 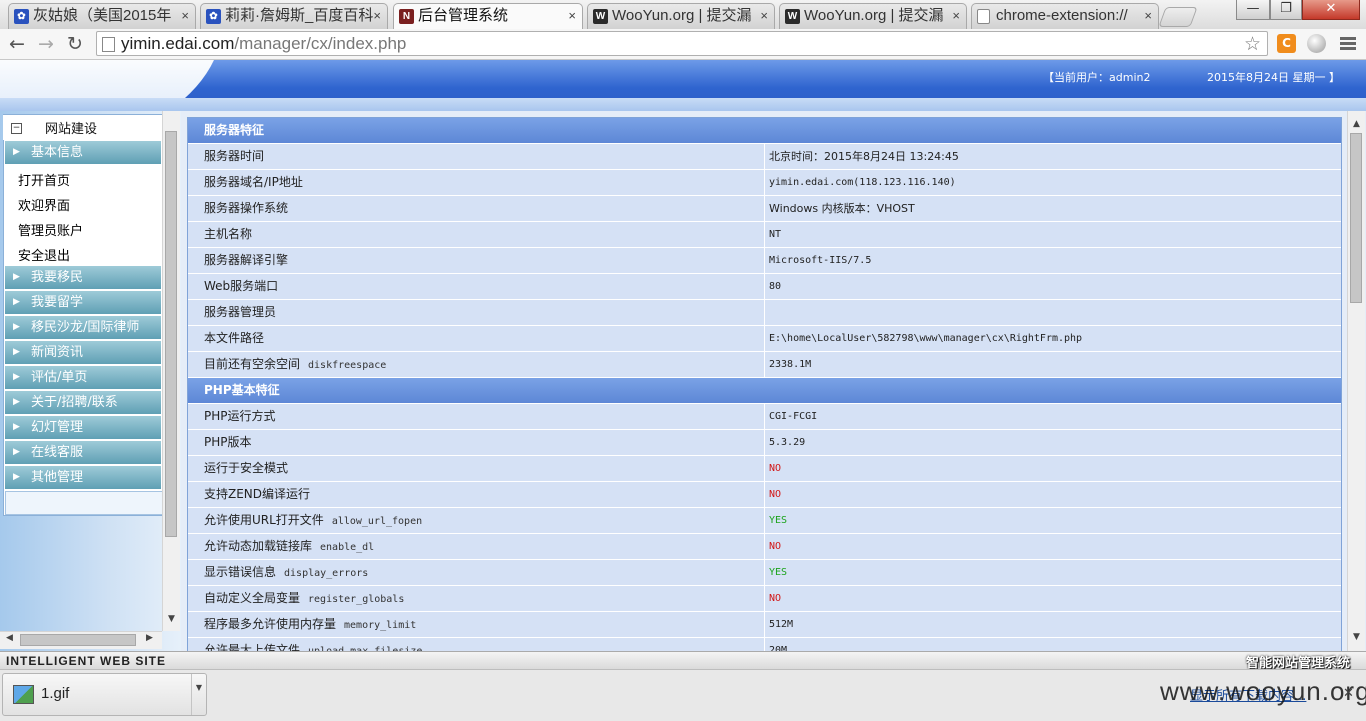 I want to click on sidebar-root: − 网站建设, so click(x=82, y=127).